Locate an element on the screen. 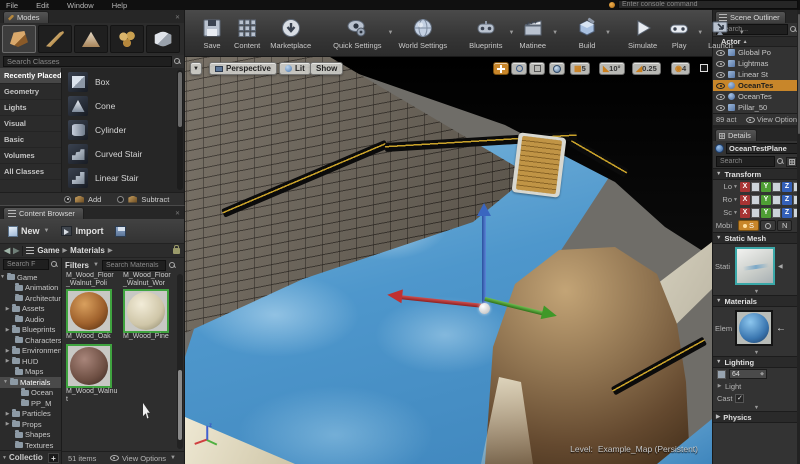 This screenshot has width=800, height=464. category-visual: Visual is located at coordinates (30, 124).